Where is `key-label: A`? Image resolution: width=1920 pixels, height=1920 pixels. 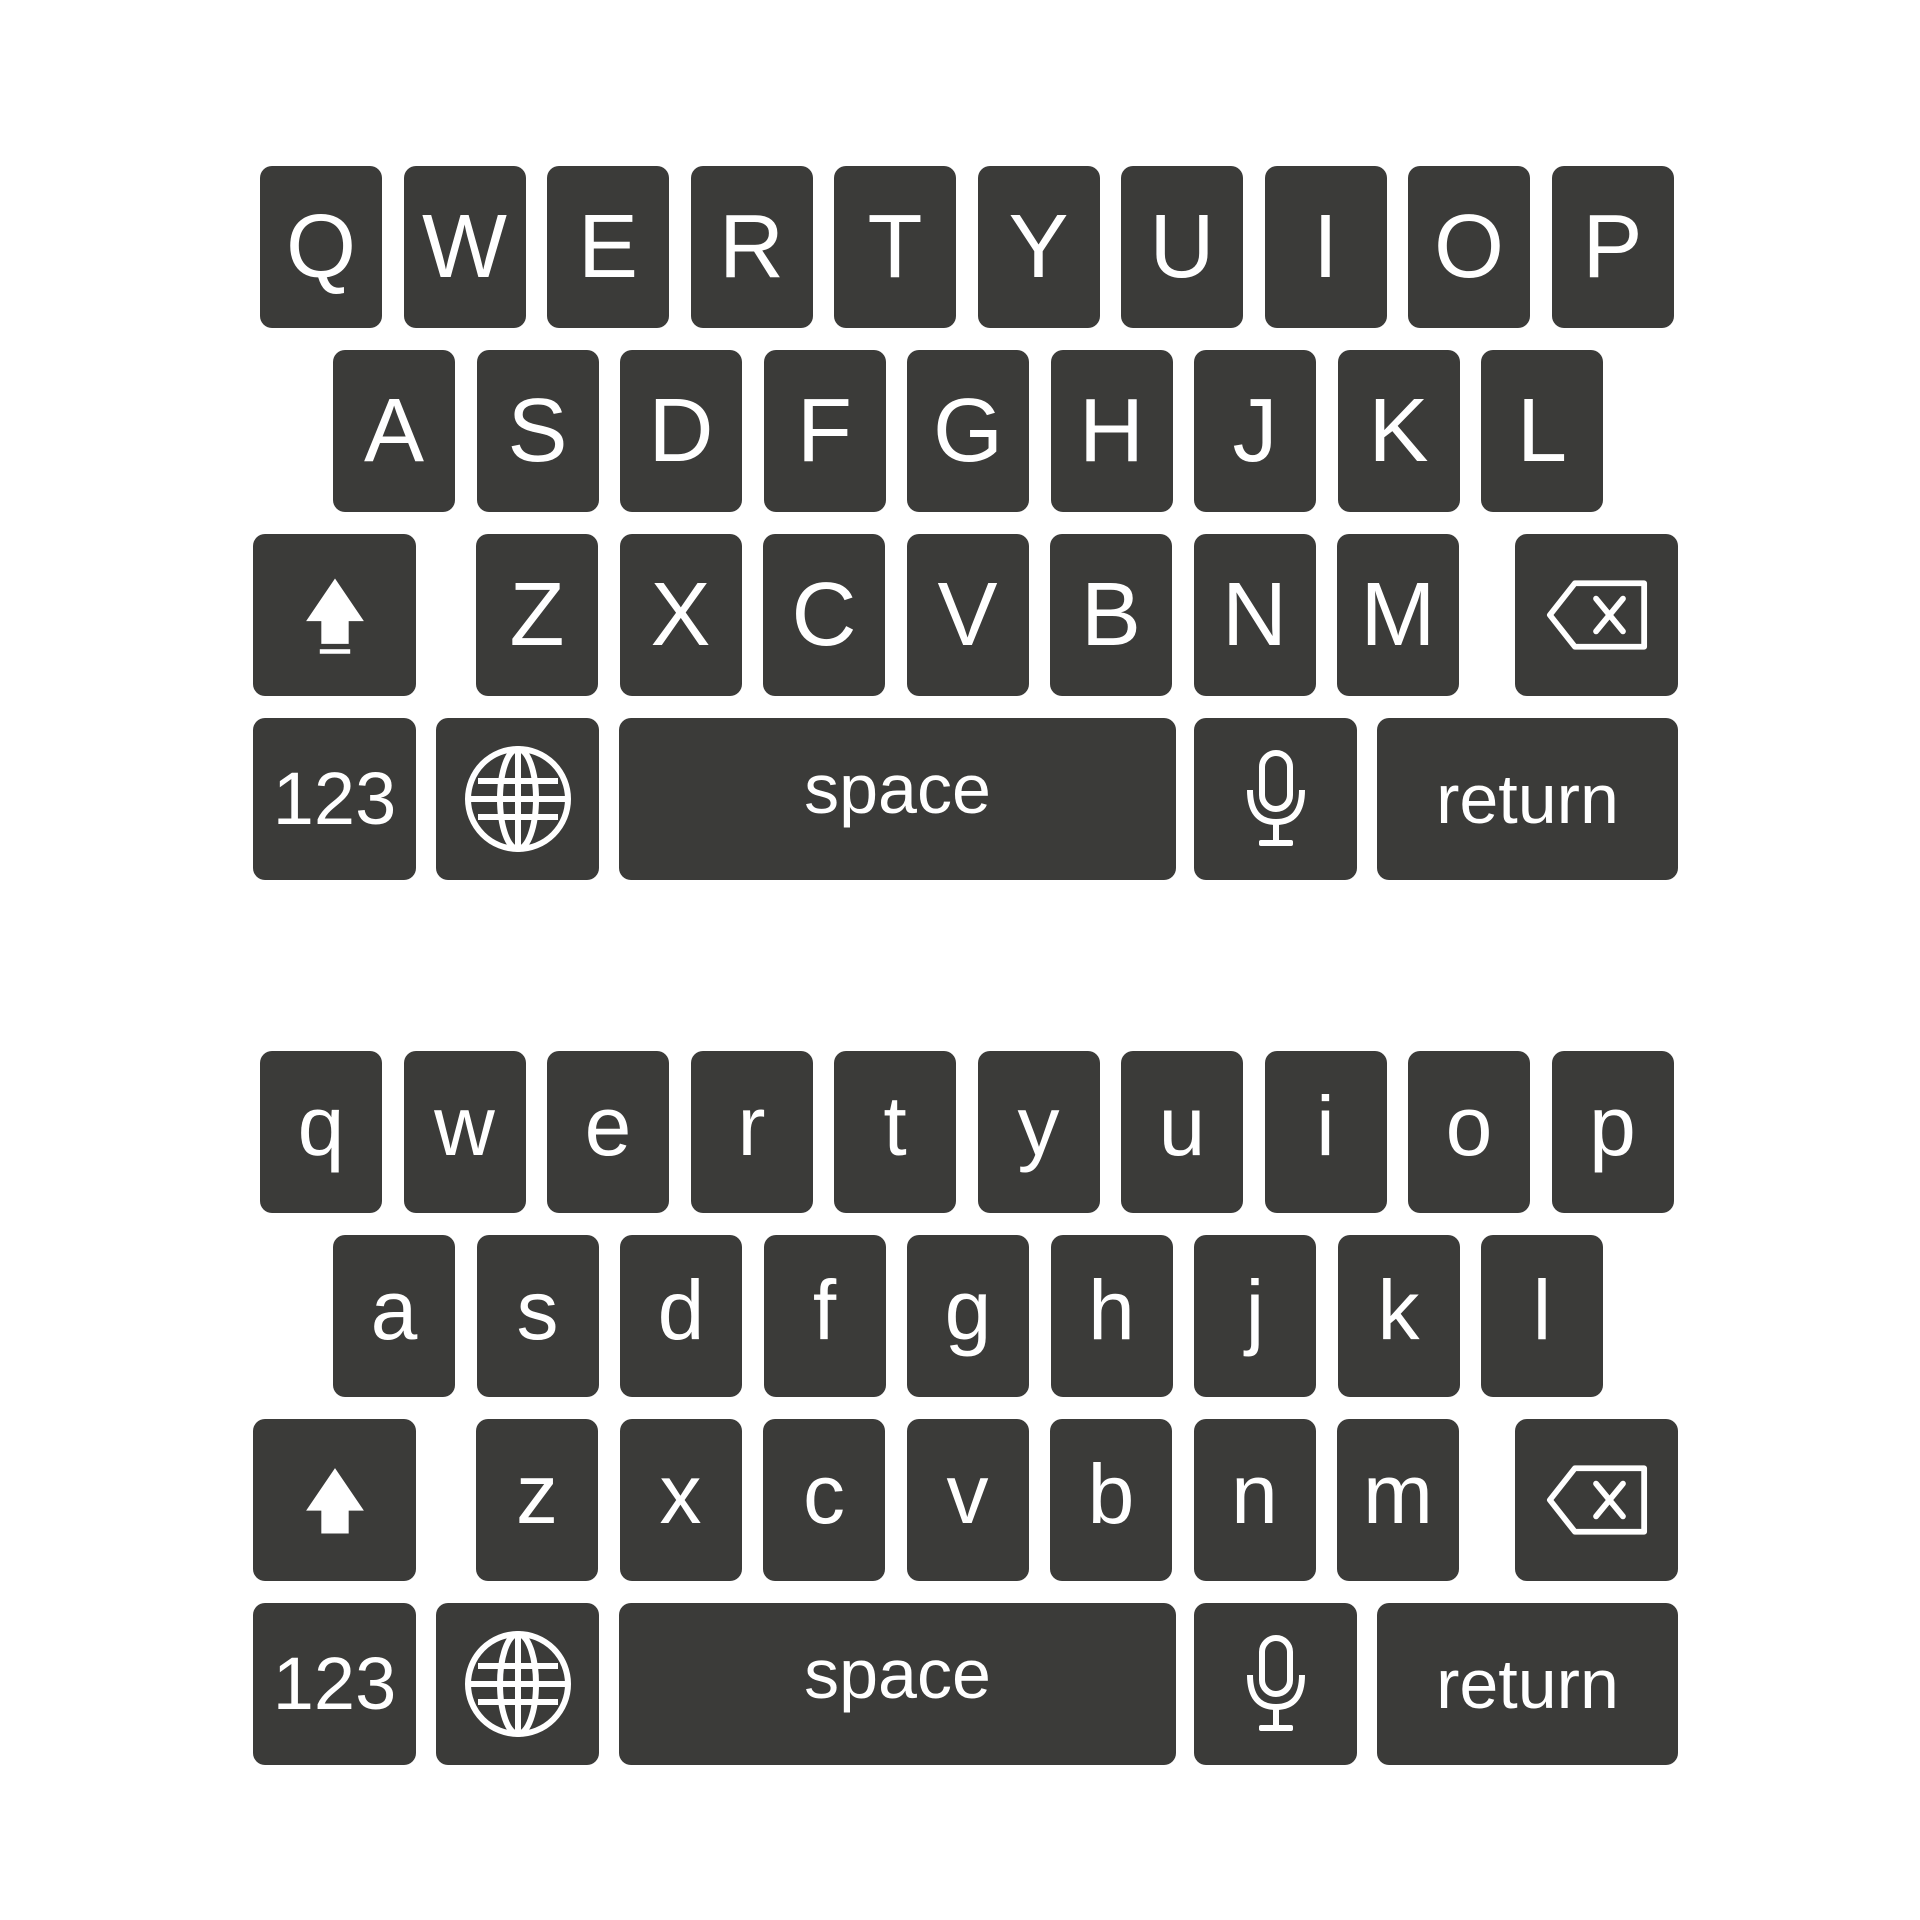 key-label: A is located at coordinates (394, 431).